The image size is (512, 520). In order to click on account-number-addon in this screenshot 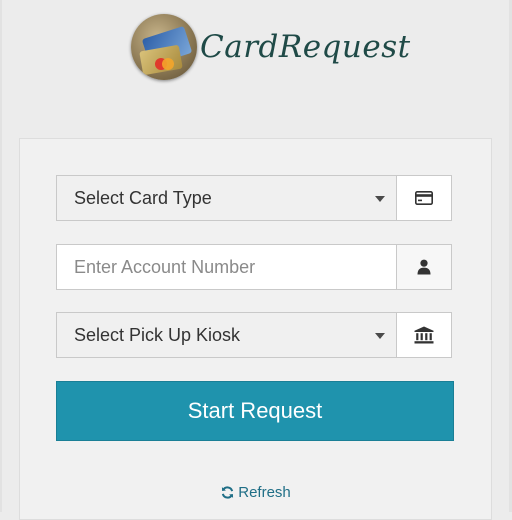, I will do `click(423, 267)`.